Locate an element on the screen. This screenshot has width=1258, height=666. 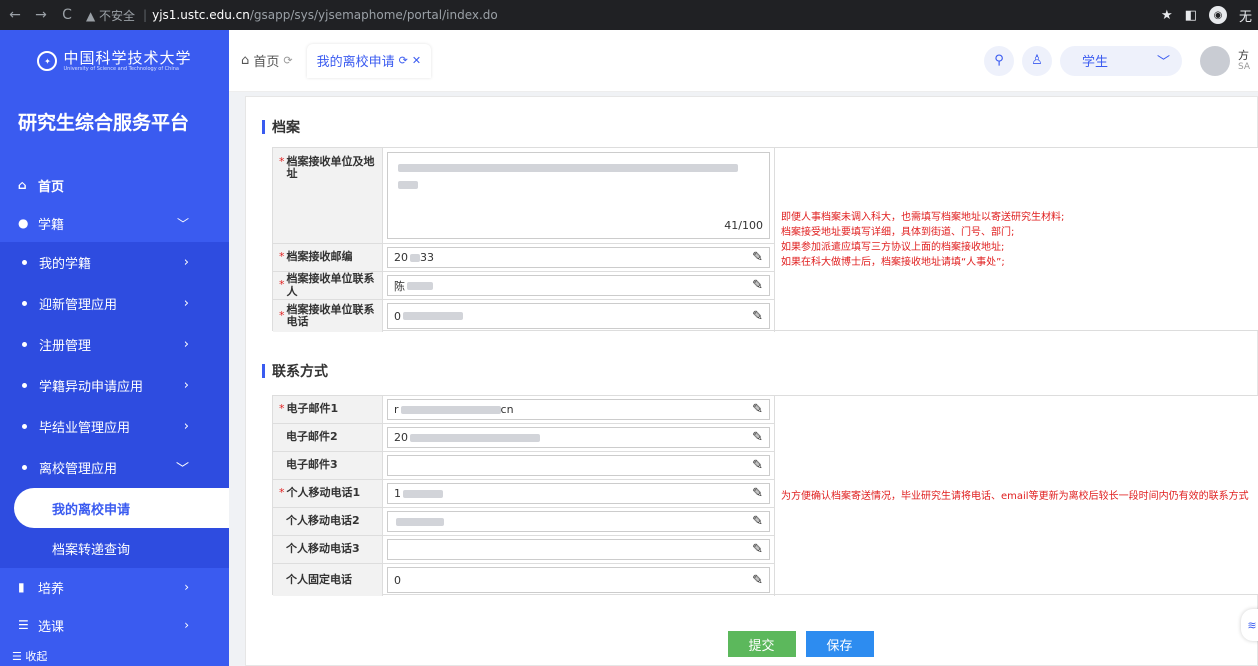
sidebar-item-my-leave-application: 我的离校申请 is located at coordinates (121, 508).